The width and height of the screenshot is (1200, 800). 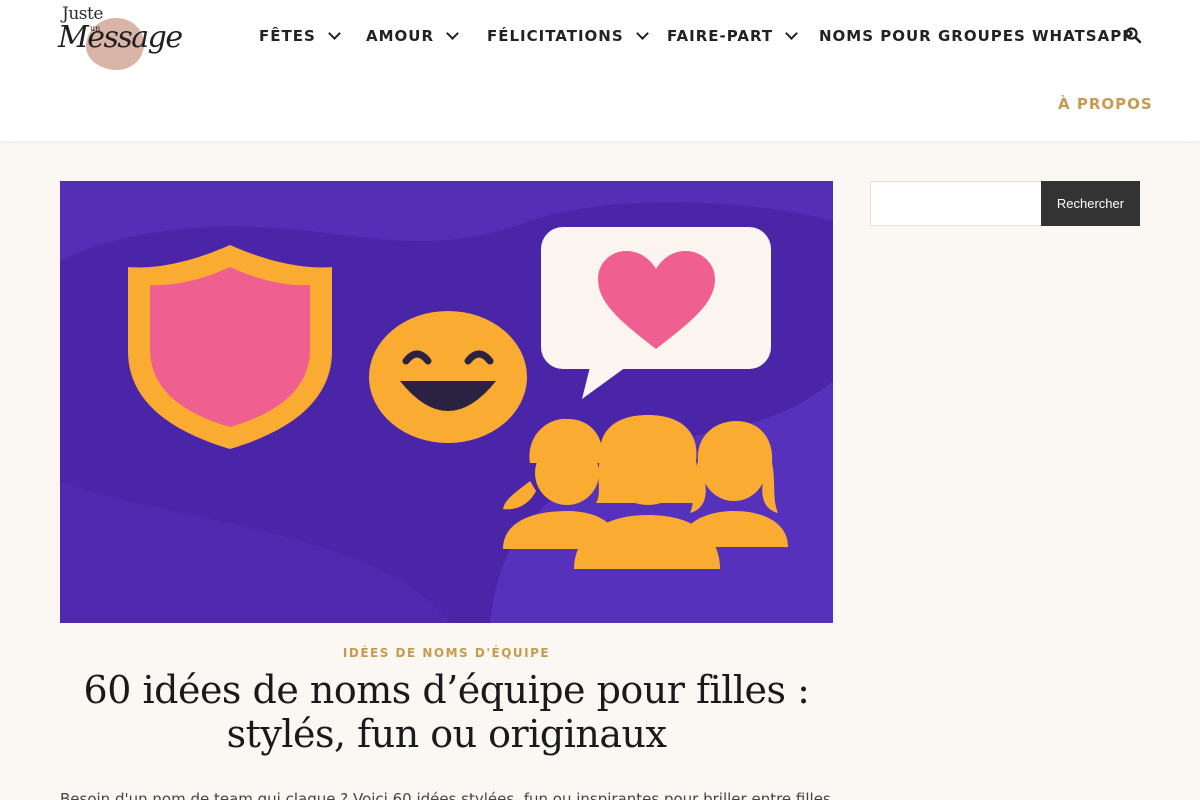 I want to click on nav-item-faire-part: FAIRE-PART, so click(x=732, y=36).